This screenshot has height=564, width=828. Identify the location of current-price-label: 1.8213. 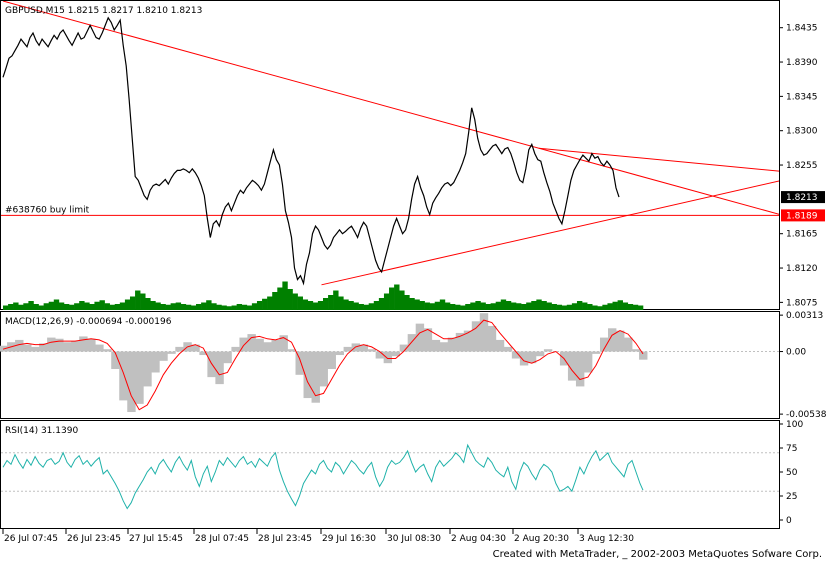
(802, 198).